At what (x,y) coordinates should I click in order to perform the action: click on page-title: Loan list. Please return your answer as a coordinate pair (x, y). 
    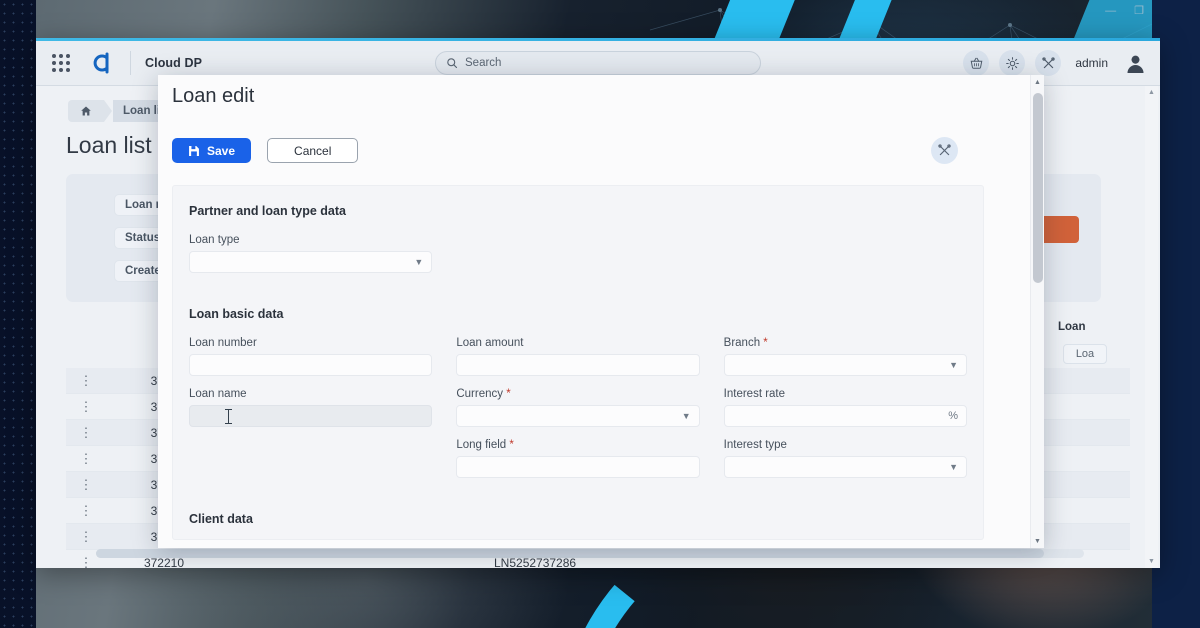
    Looking at the image, I should click on (109, 145).